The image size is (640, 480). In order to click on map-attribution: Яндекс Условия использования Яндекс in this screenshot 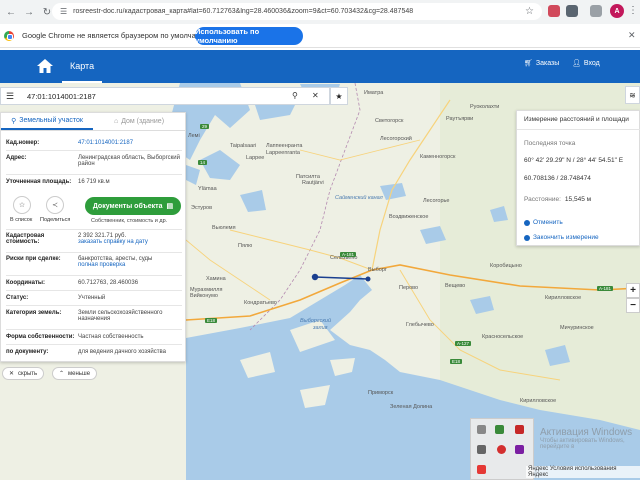, I will do `click(583, 472)`.